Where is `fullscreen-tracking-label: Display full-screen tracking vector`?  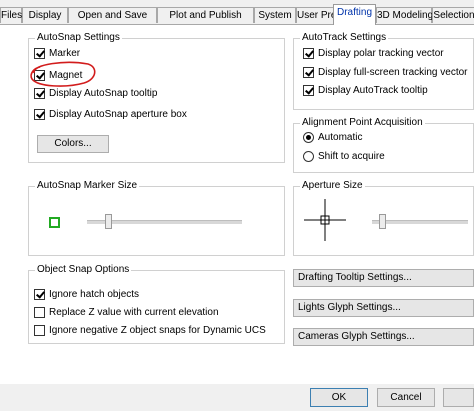 fullscreen-tracking-label: Display full-screen tracking vector is located at coordinates (393, 72).